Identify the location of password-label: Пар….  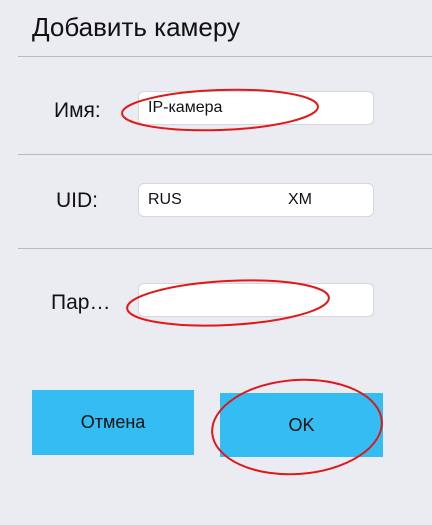
(81, 302).